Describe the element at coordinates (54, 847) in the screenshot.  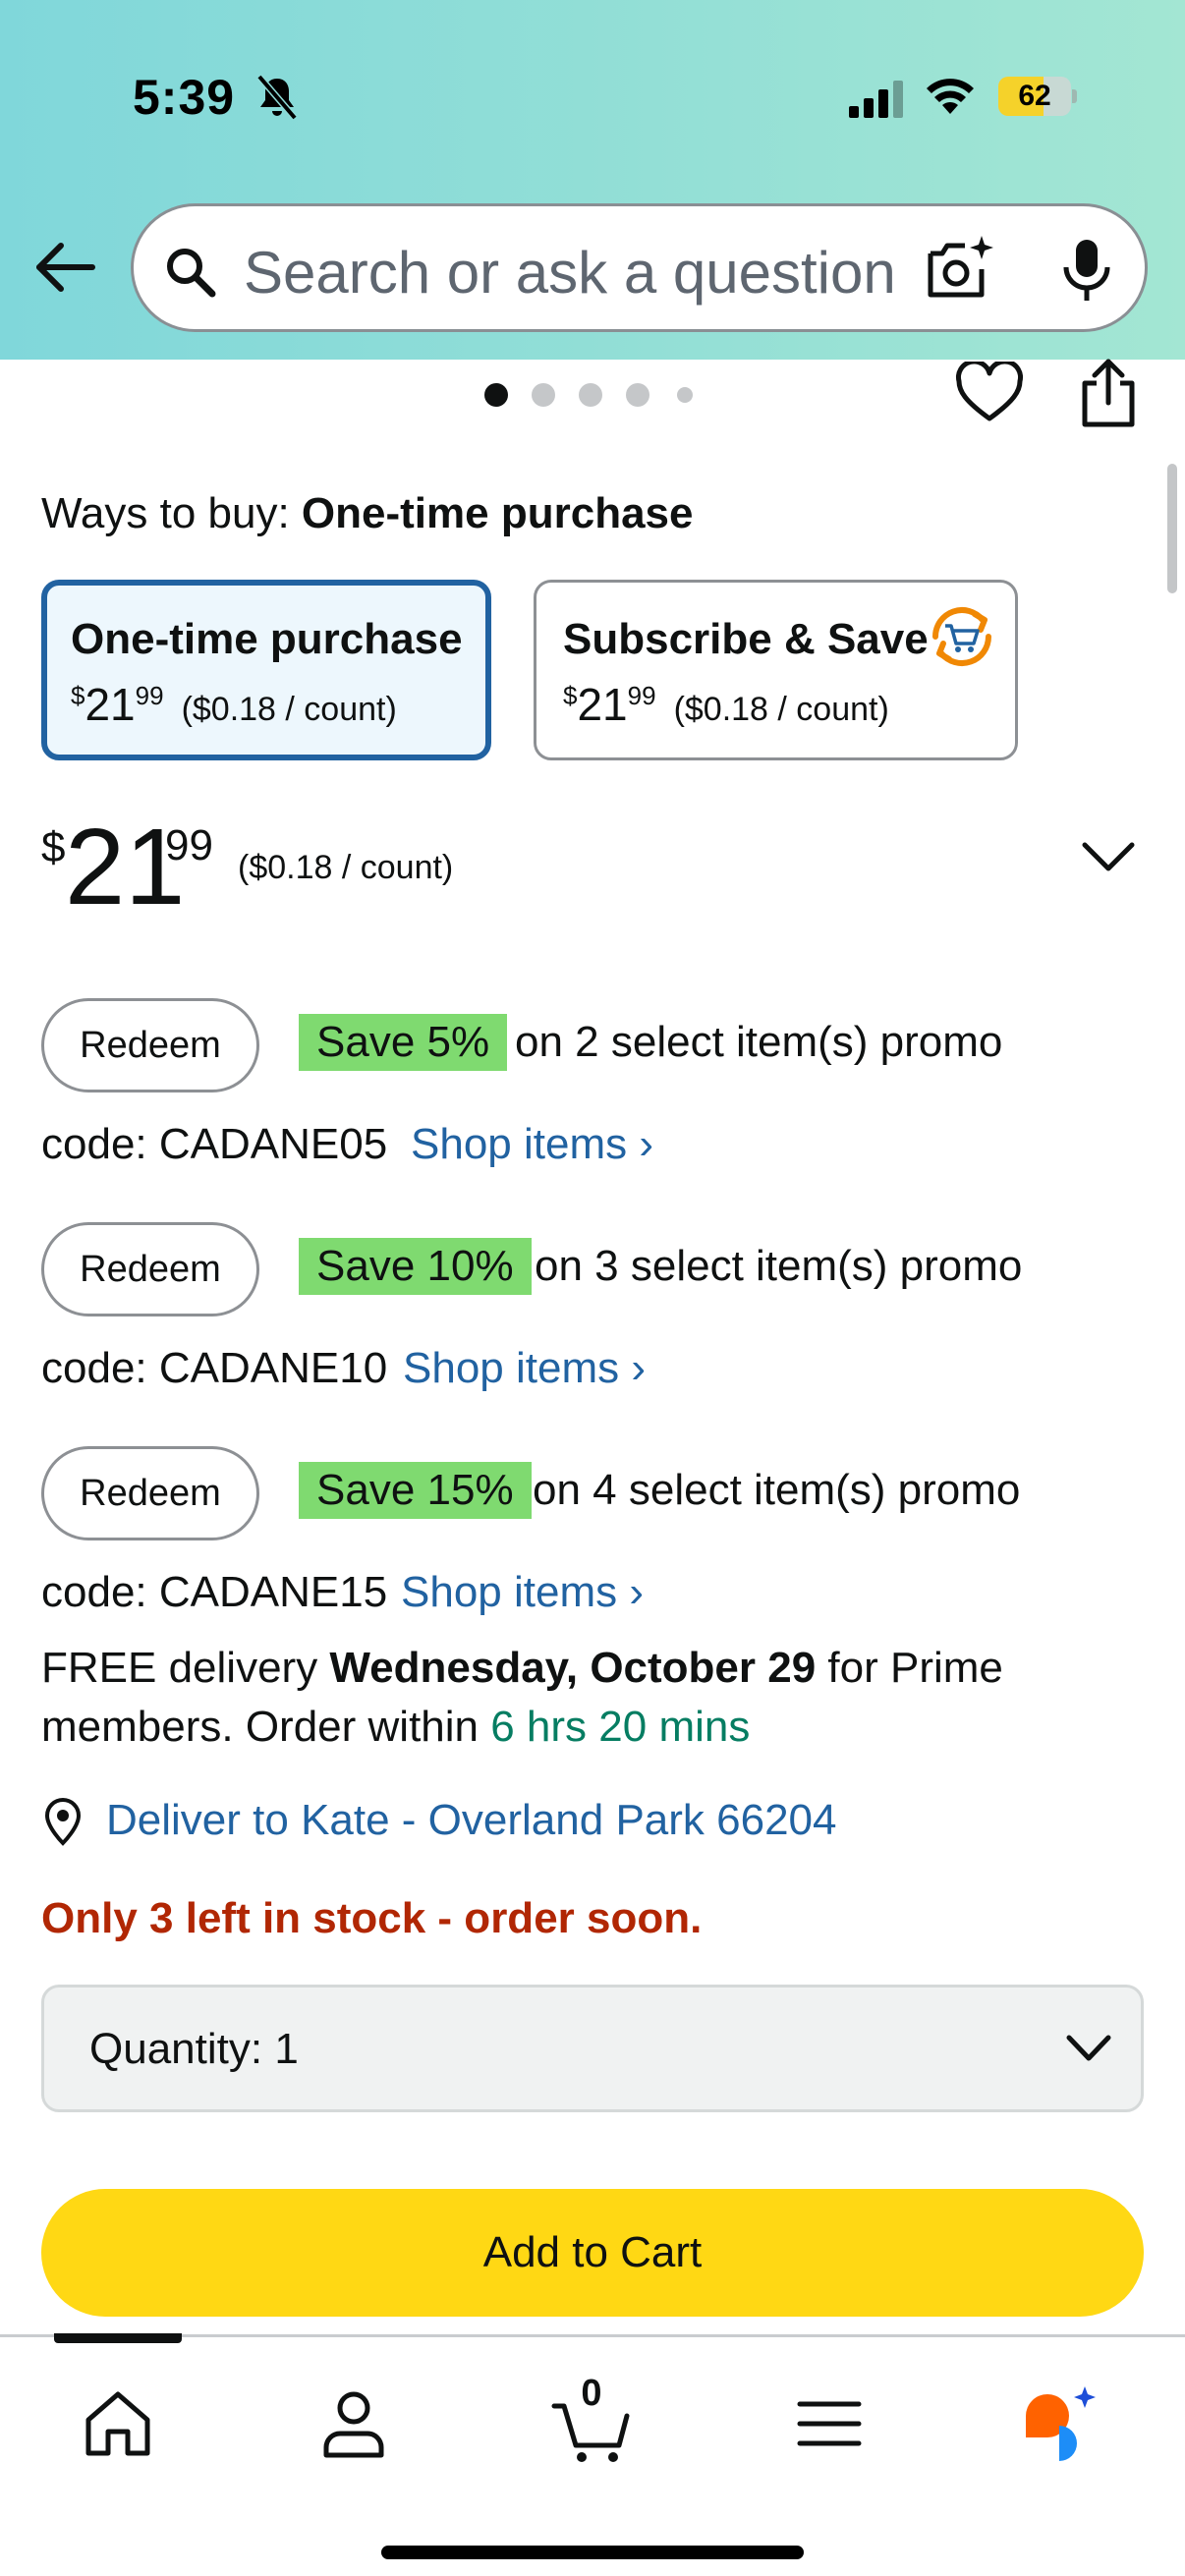
I see `price-currency: $` at that location.